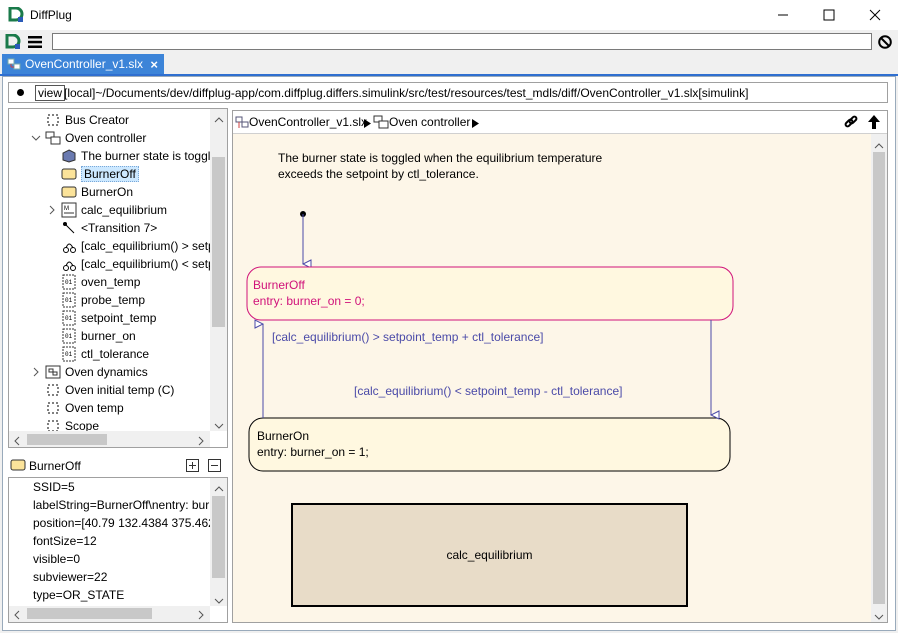  I want to click on property-row: type=OR_STATE, so click(79, 595).